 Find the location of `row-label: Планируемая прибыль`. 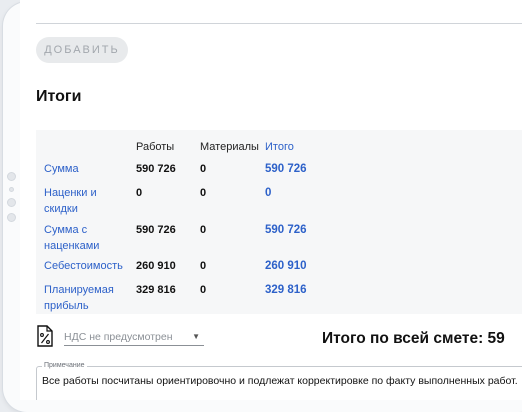

row-label: Планируемая прибыль is located at coordinates (79, 298).